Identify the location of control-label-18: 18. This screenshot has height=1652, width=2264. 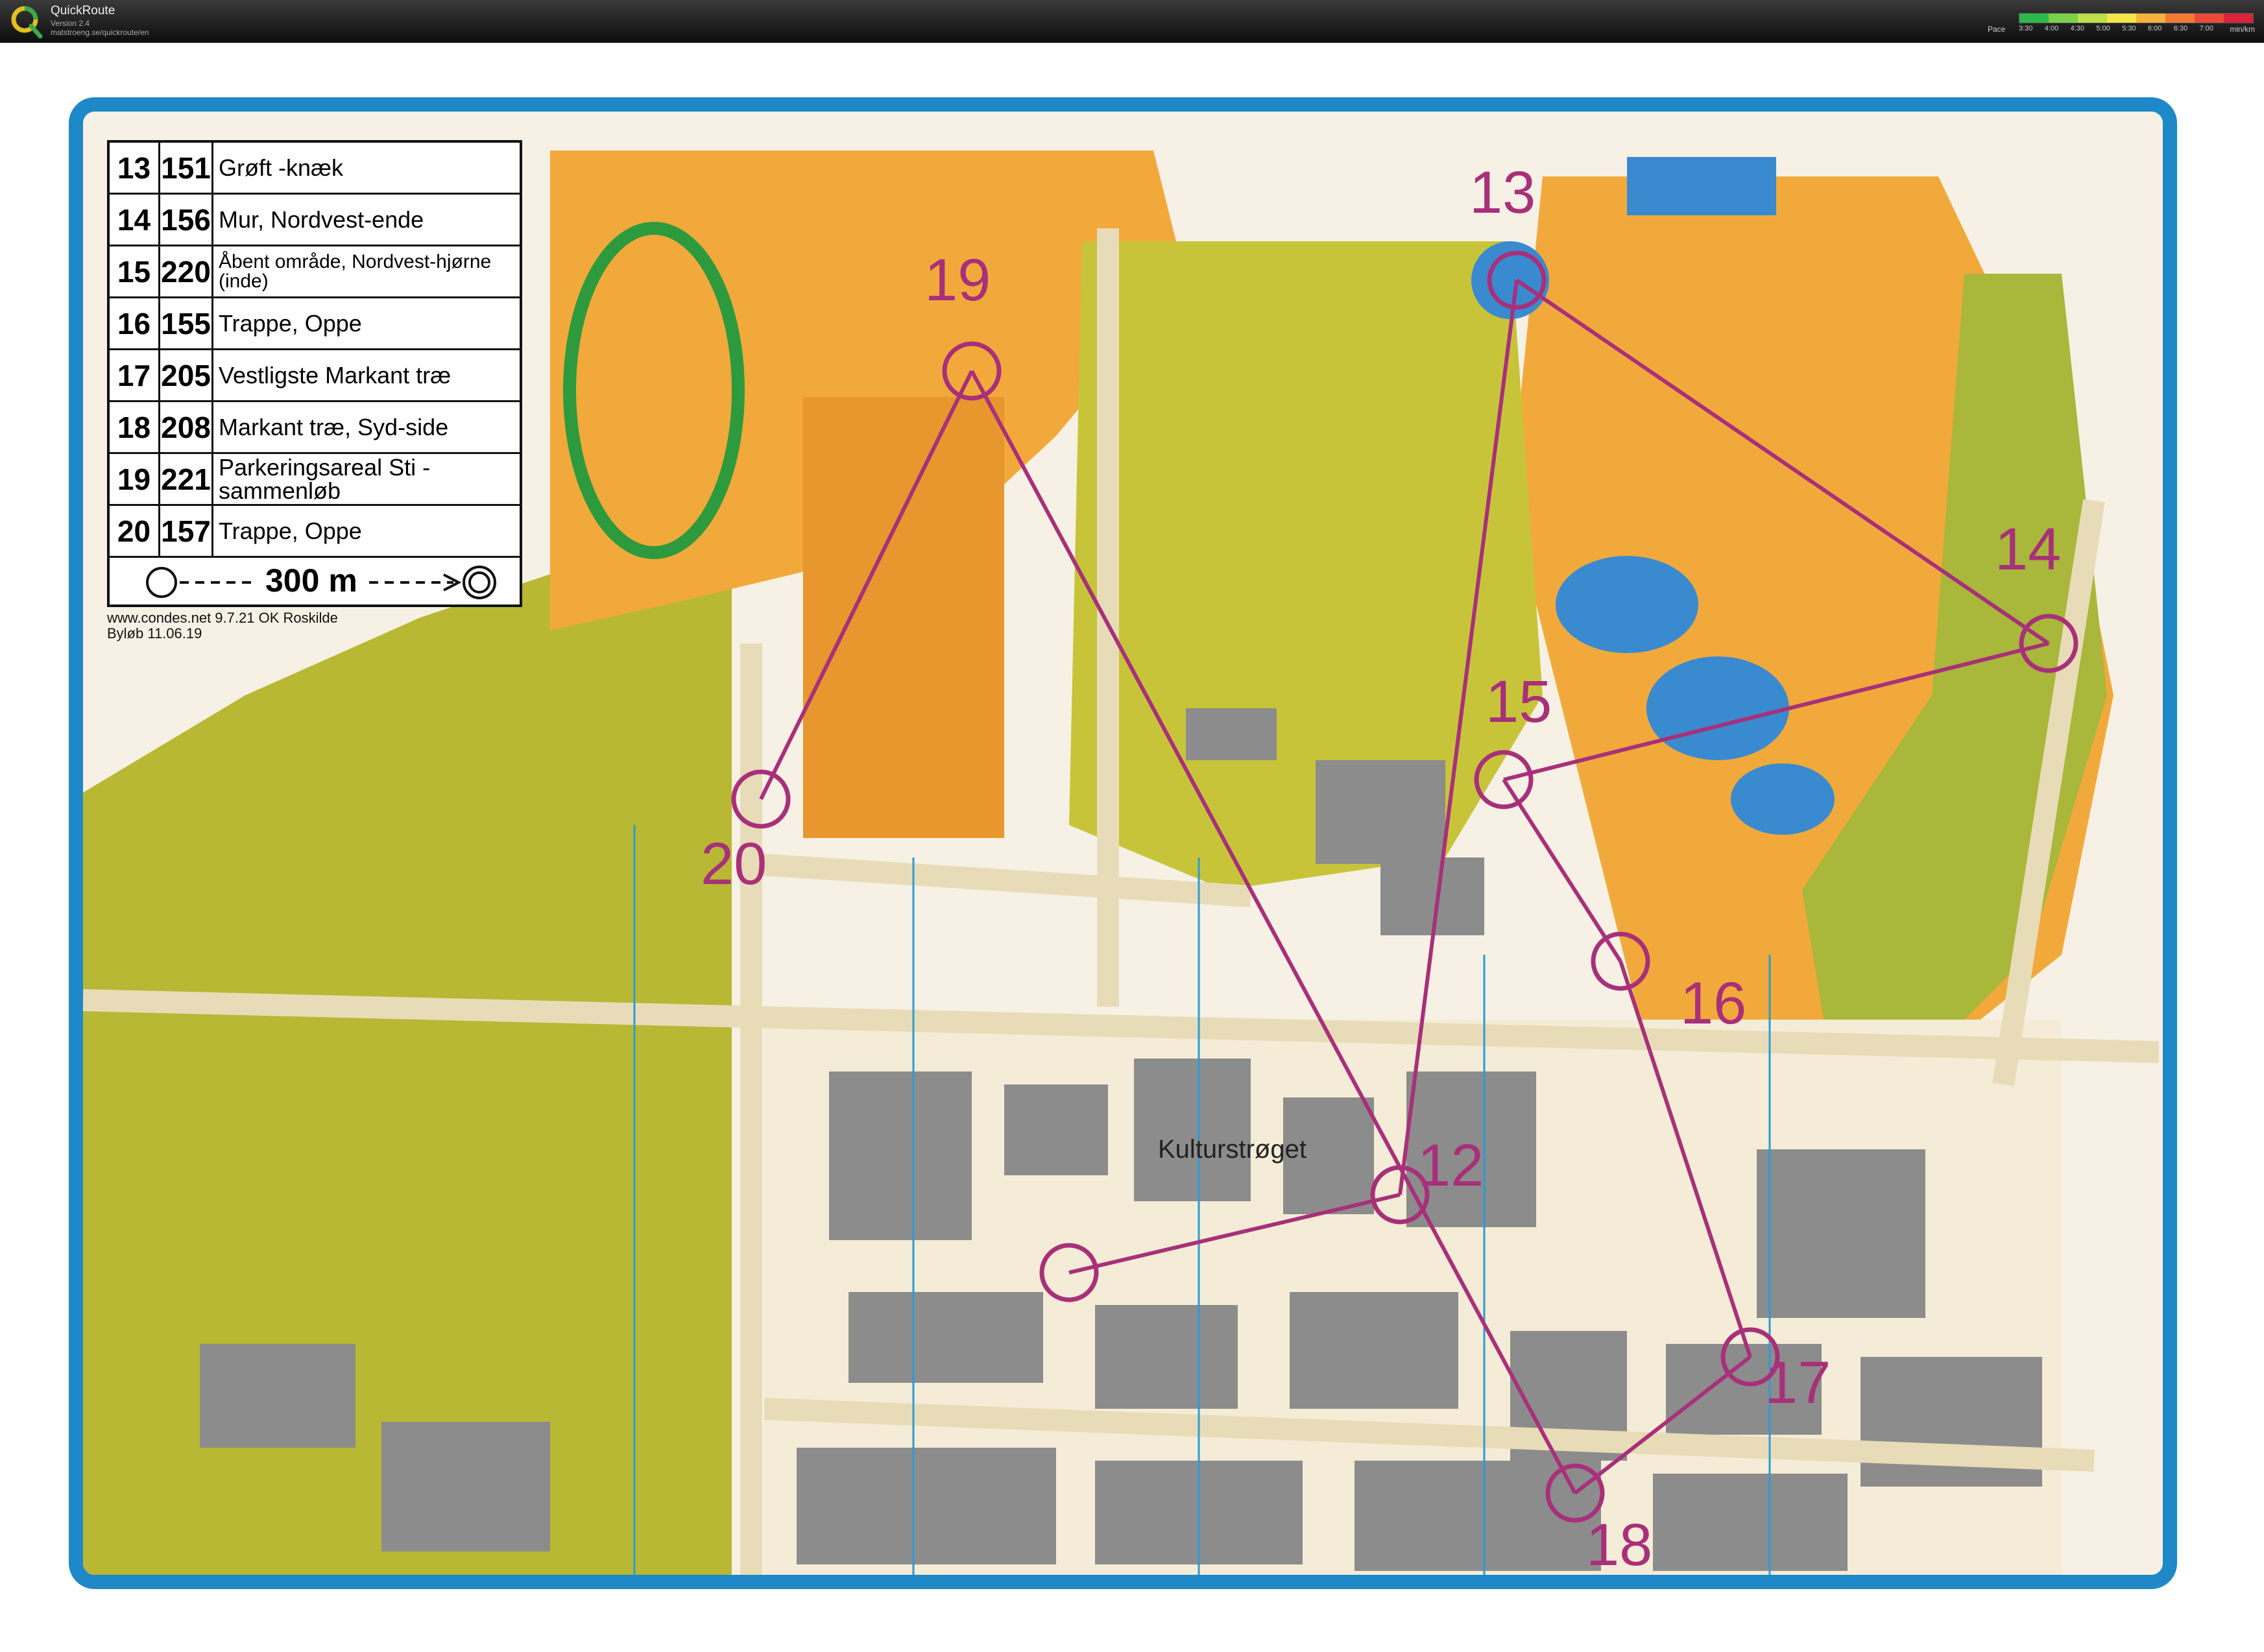
(1619, 1545).